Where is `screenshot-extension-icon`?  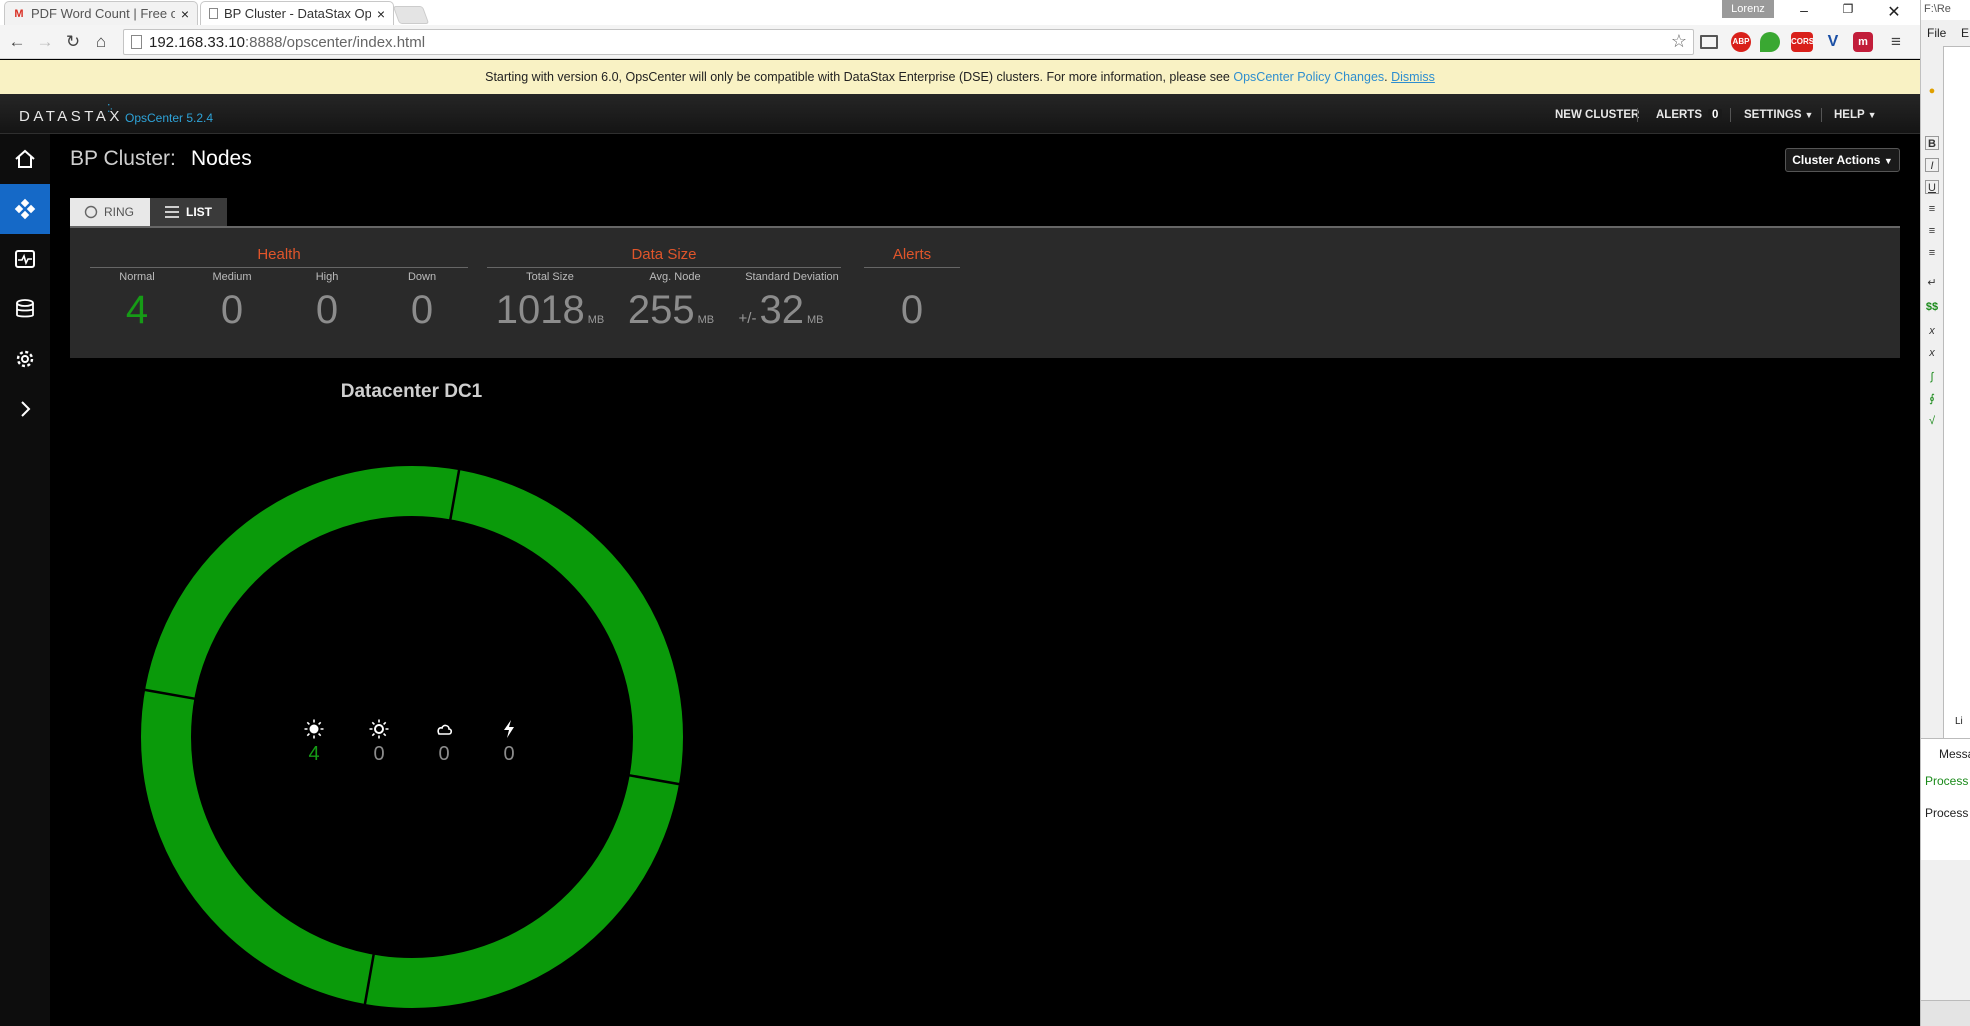 screenshot-extension-icon is located at coordinates (1709, 42).